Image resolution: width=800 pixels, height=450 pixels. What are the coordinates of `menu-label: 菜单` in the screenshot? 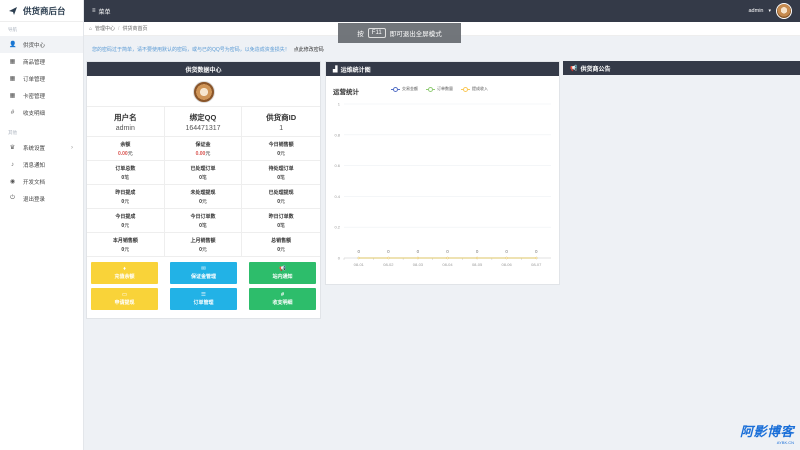 It's located at (104, 12).